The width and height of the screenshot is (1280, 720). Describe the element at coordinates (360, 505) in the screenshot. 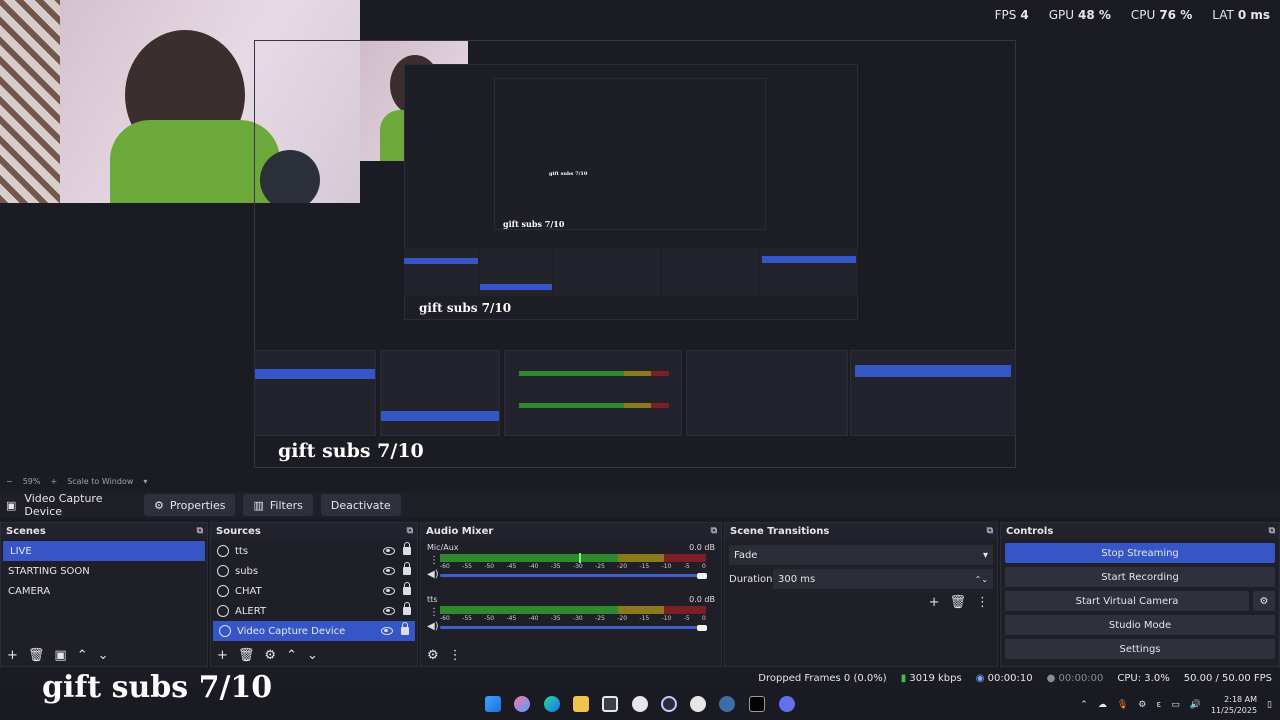

I see `deactivate-button: Deactivate` at that location.